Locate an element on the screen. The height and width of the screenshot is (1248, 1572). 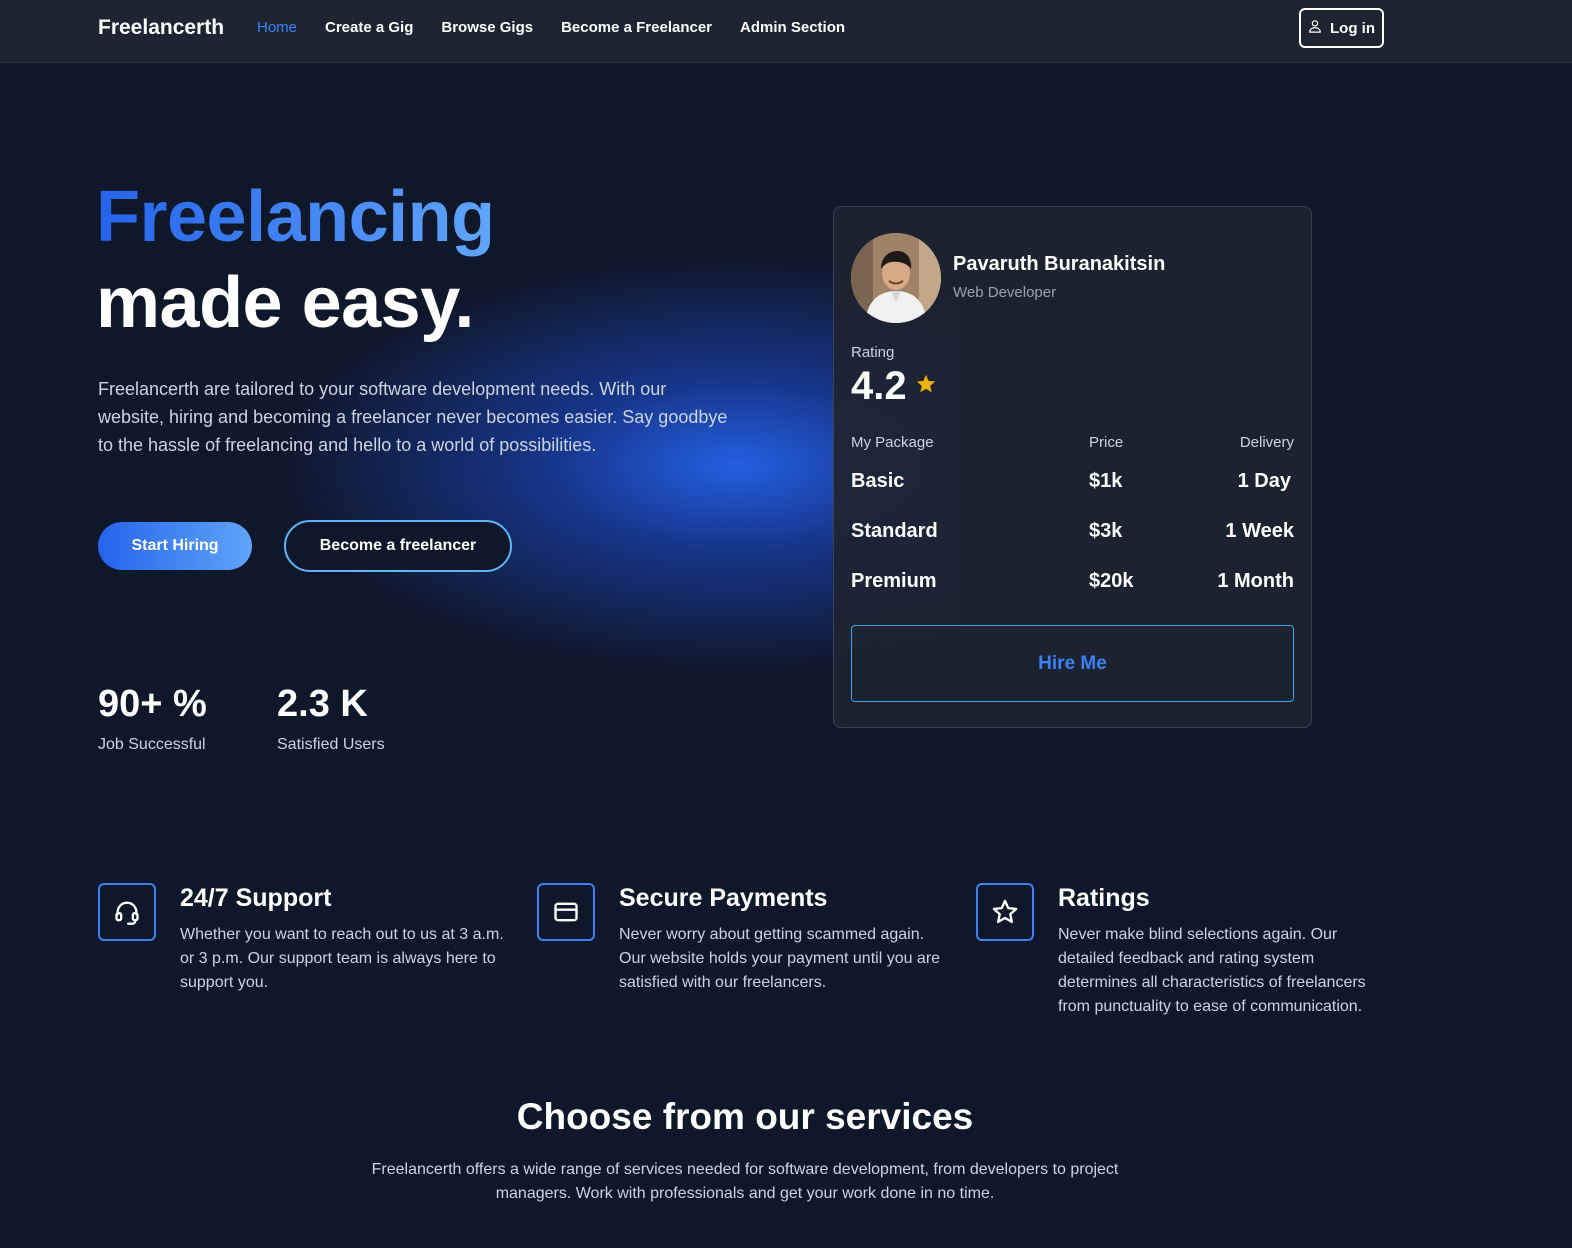
delivery-header: Delivery is located at coordinates (1266, 442).